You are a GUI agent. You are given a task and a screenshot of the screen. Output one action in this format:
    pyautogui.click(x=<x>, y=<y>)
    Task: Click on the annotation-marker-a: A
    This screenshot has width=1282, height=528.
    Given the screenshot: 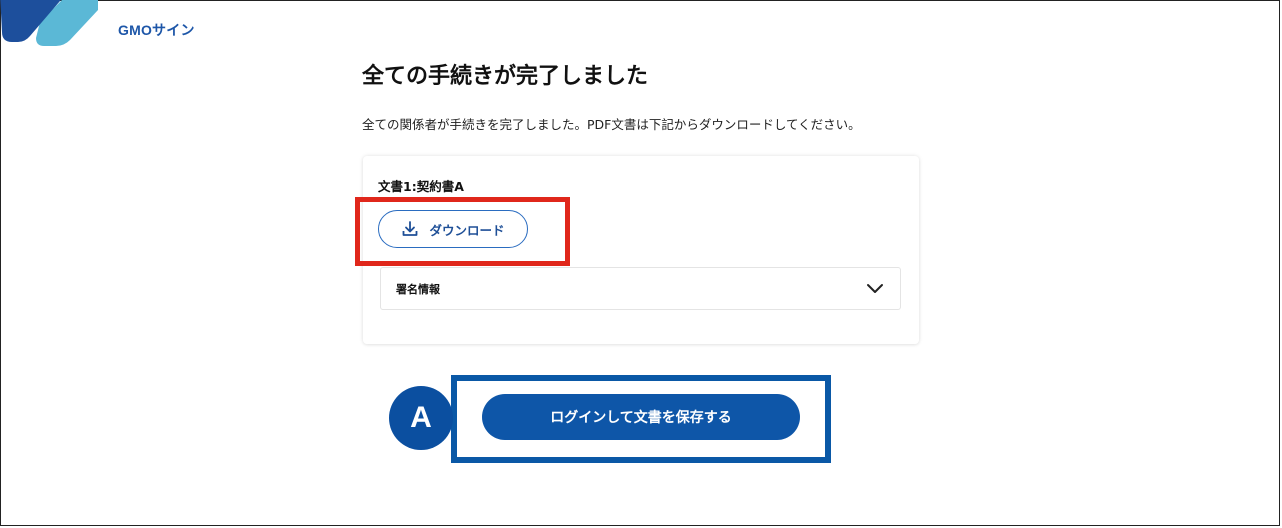 What is the action you would take?
    pyautogui.click(x=421, y=418)
    